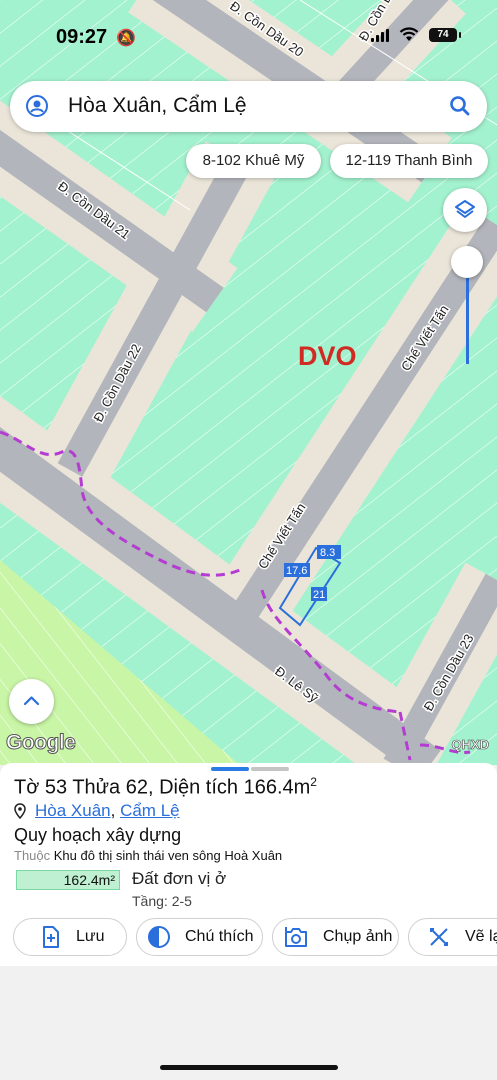  What do you see at coordinates (439, 937) in the screenshot?
I see `measure-icon` at bounding box center [439, 937].